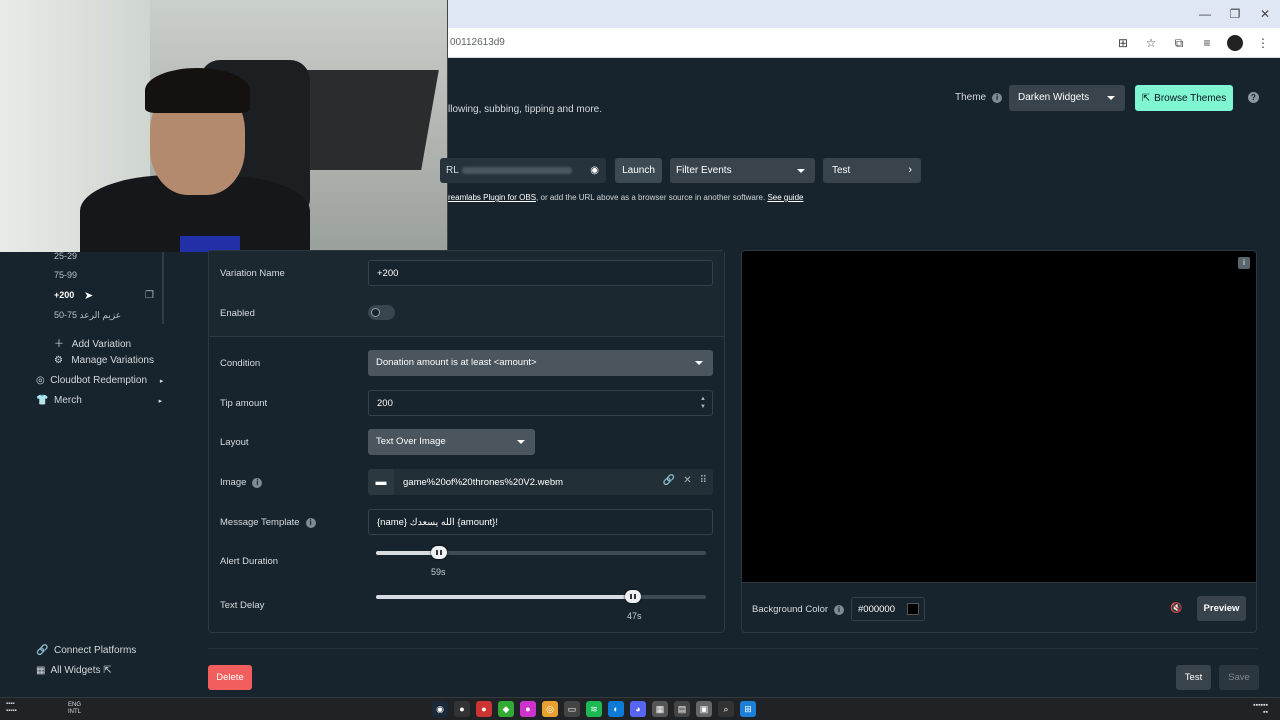 The width and height of the screenshot is (1280, 720). I want to click on extensions-icon: ⧉, so click(1179, 43).